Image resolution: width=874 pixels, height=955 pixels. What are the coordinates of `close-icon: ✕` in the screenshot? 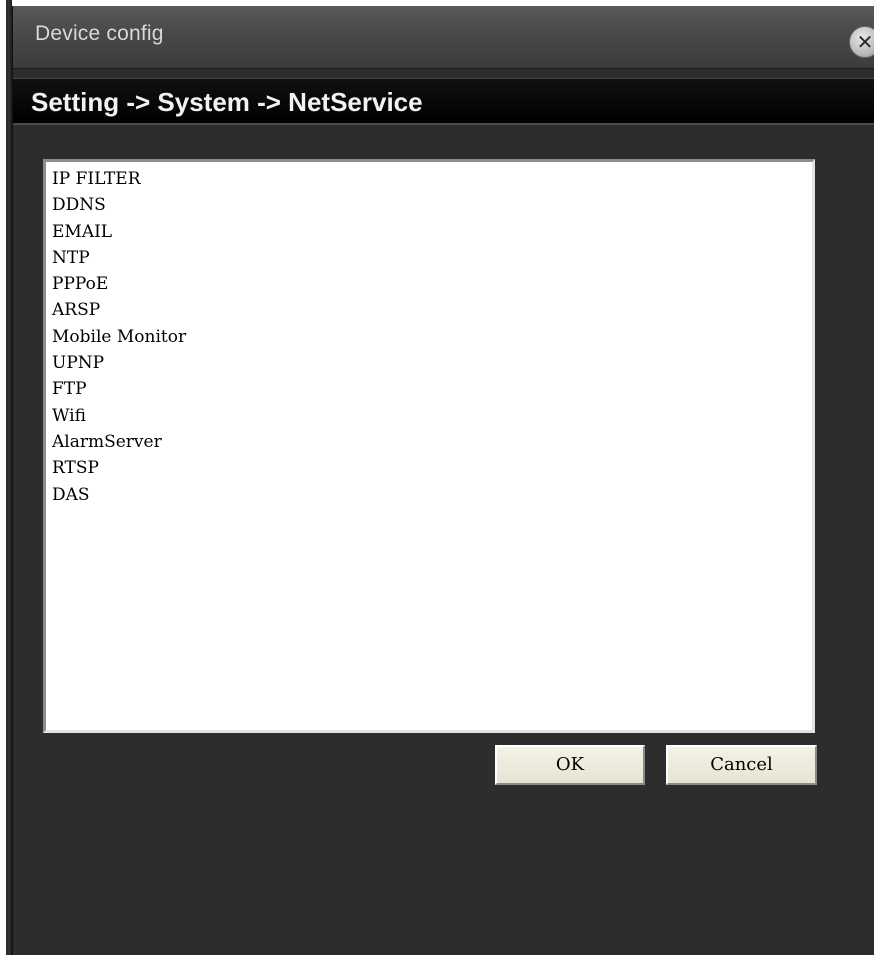 It's located at (865, 42).